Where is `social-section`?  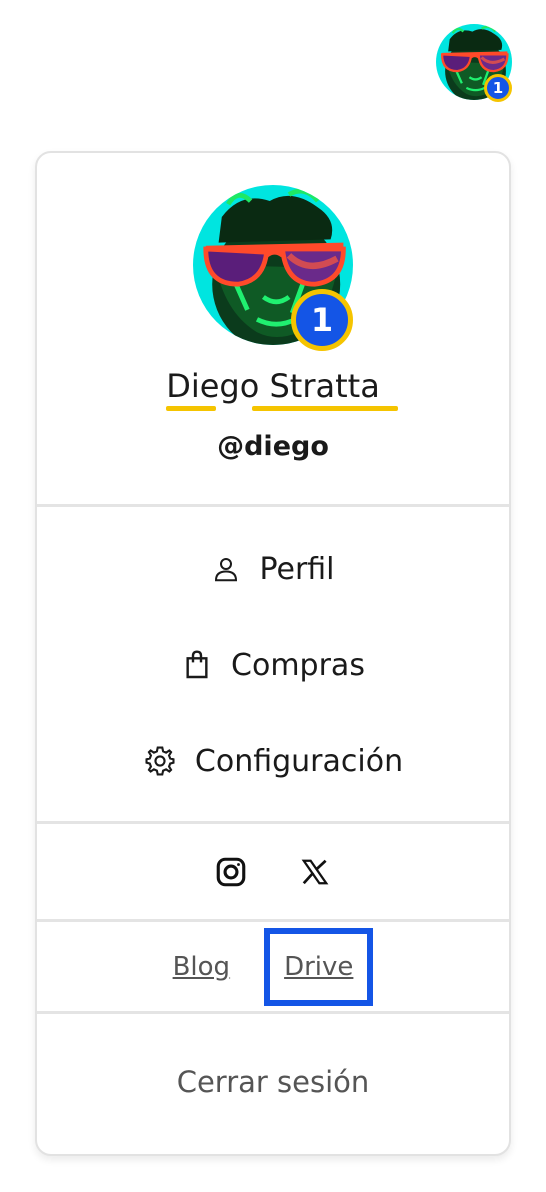 social-section is located at coordinates (273, 873).